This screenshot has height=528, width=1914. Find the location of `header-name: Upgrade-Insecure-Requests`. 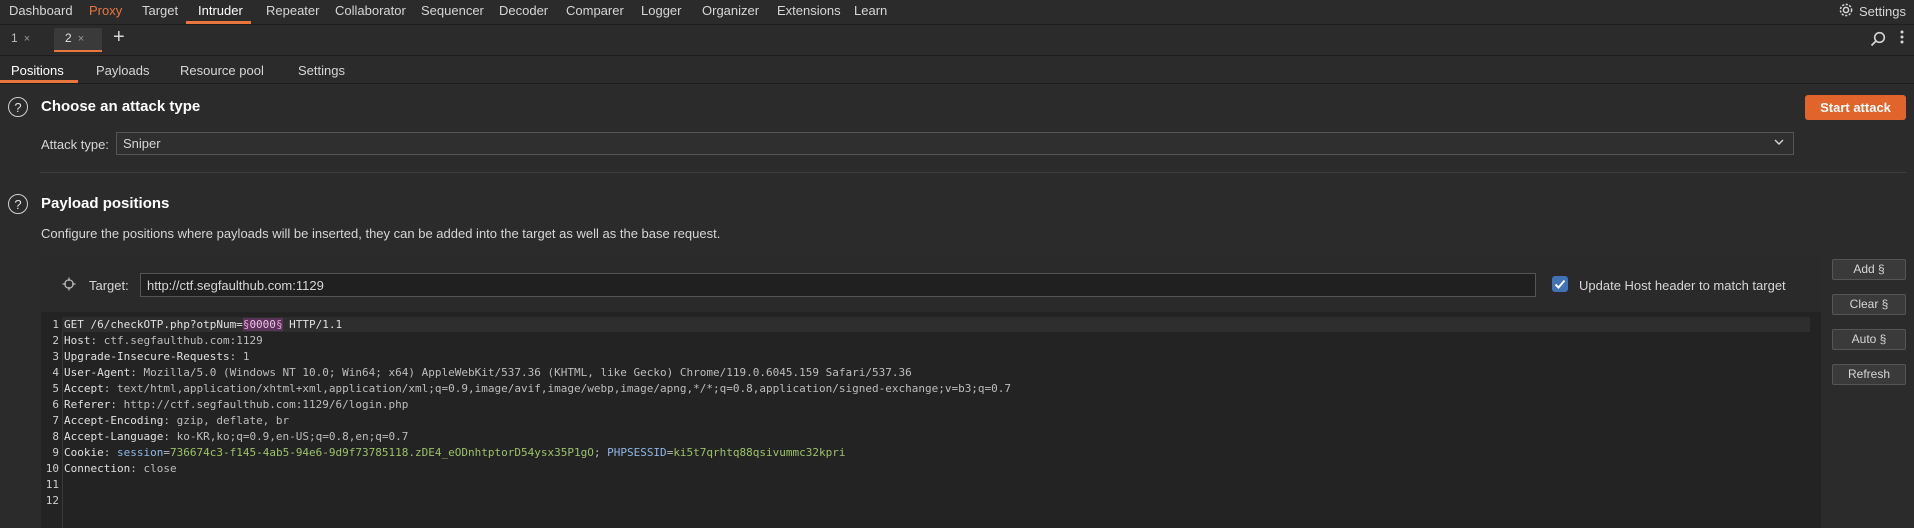

header-name: Upgrade-Insecure-Requests is located at coordinates (147, 356).